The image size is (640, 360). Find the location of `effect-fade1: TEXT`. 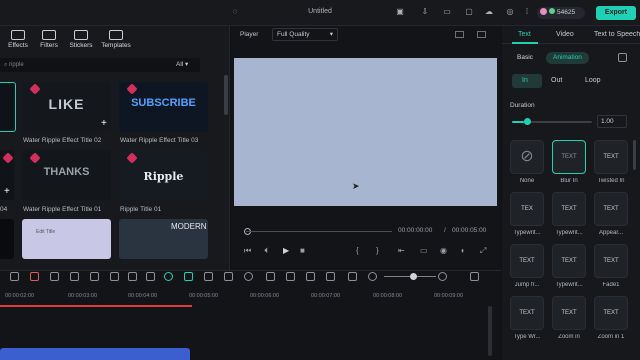

effect-fade1: TEXT is located at coordinates (611, 261).